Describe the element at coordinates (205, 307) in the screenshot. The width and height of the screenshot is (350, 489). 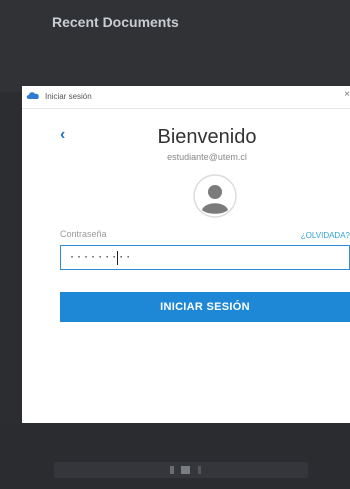
I see `login-button: INICIAR SESIÓN` at that location.